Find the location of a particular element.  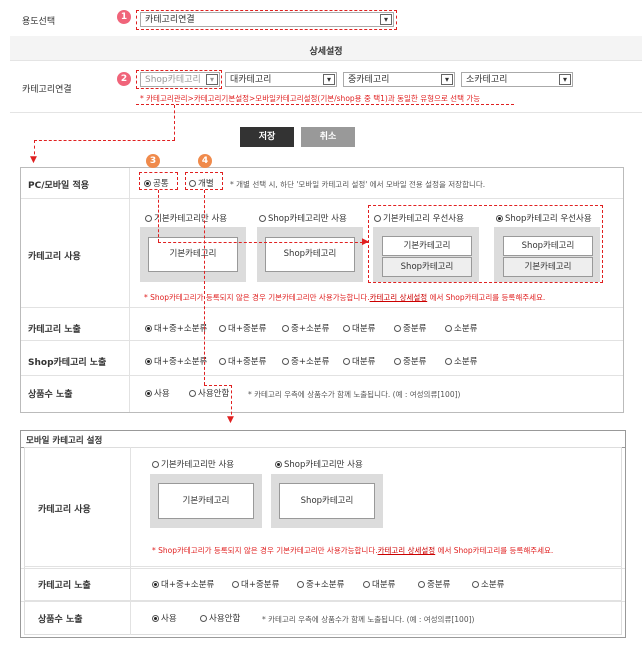

radio-shop-expose-4: 대분류 is located at coordinates (359, 361).